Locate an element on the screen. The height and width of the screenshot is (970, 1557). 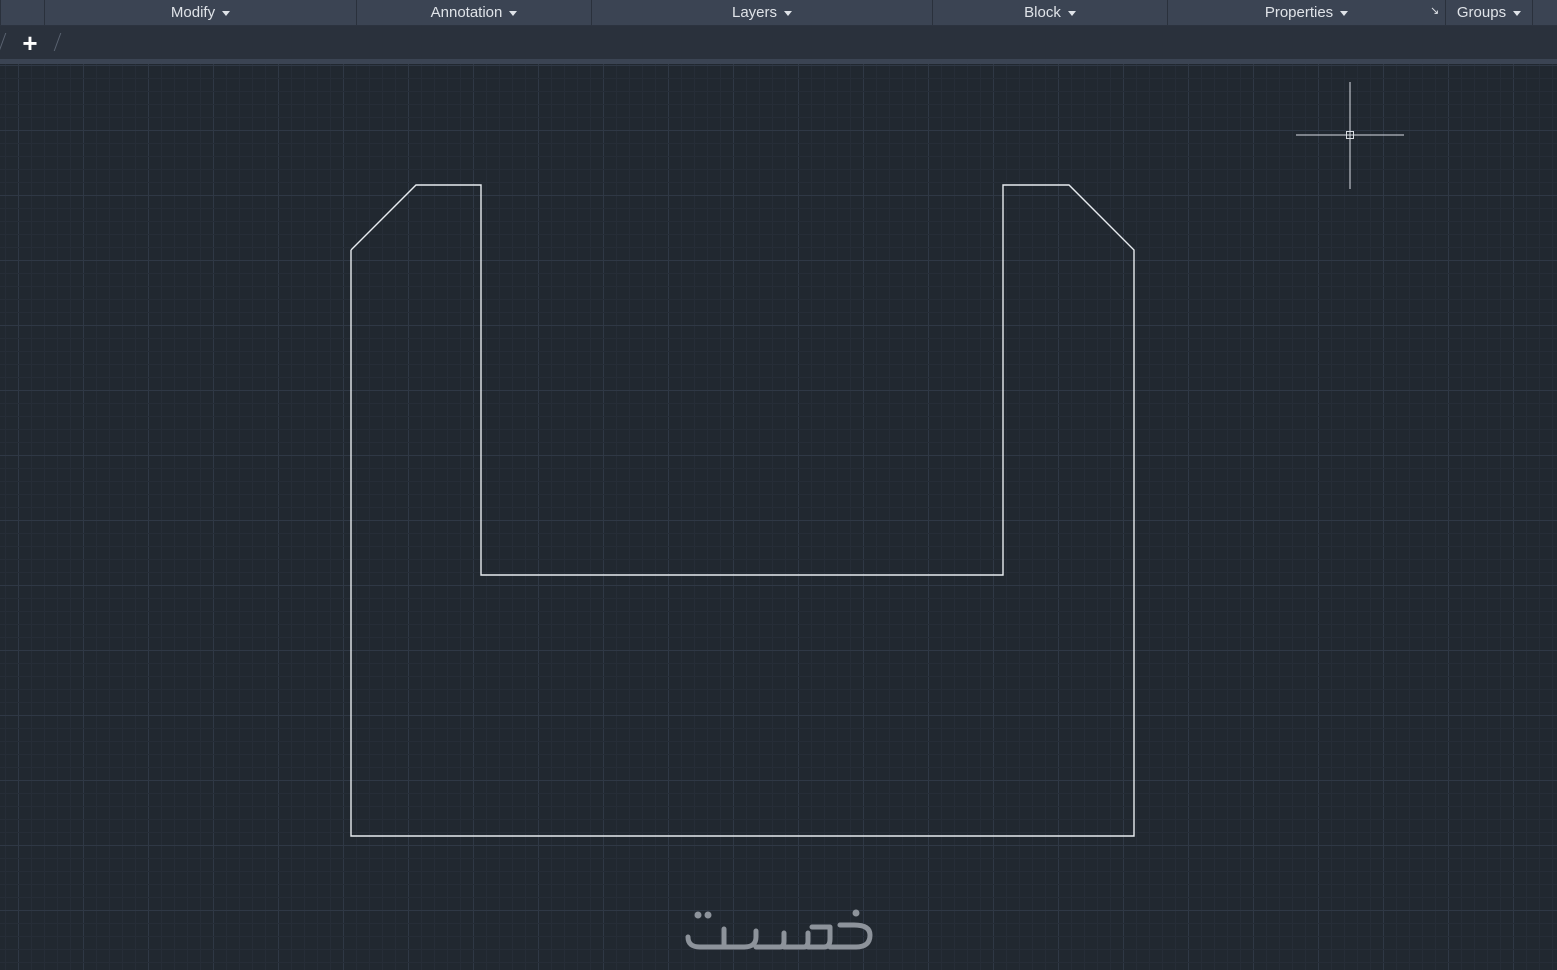
ribbon-panel-label: Modify is located at coordinates (193, 12).